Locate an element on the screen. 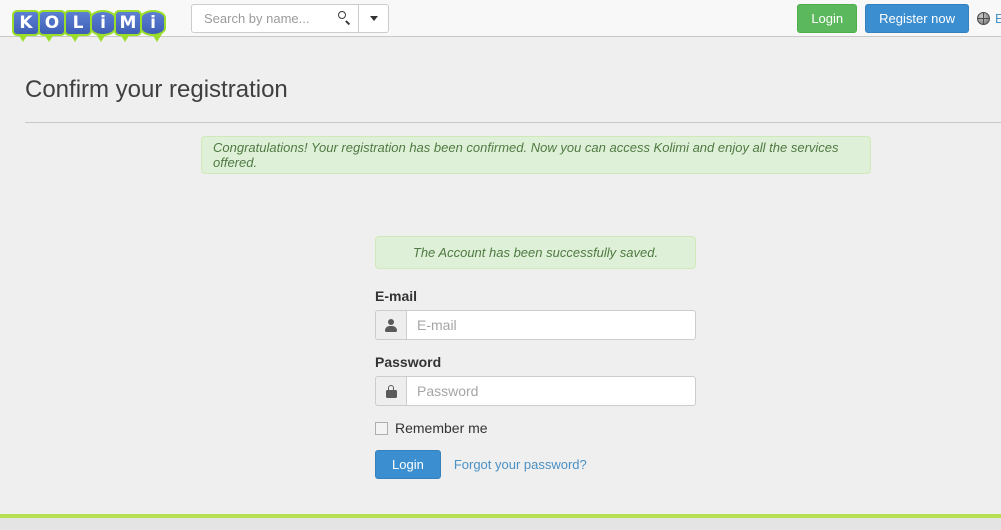 This screenshot has width=1001, height=530. globe-icon is located at coordinates (983, 18).